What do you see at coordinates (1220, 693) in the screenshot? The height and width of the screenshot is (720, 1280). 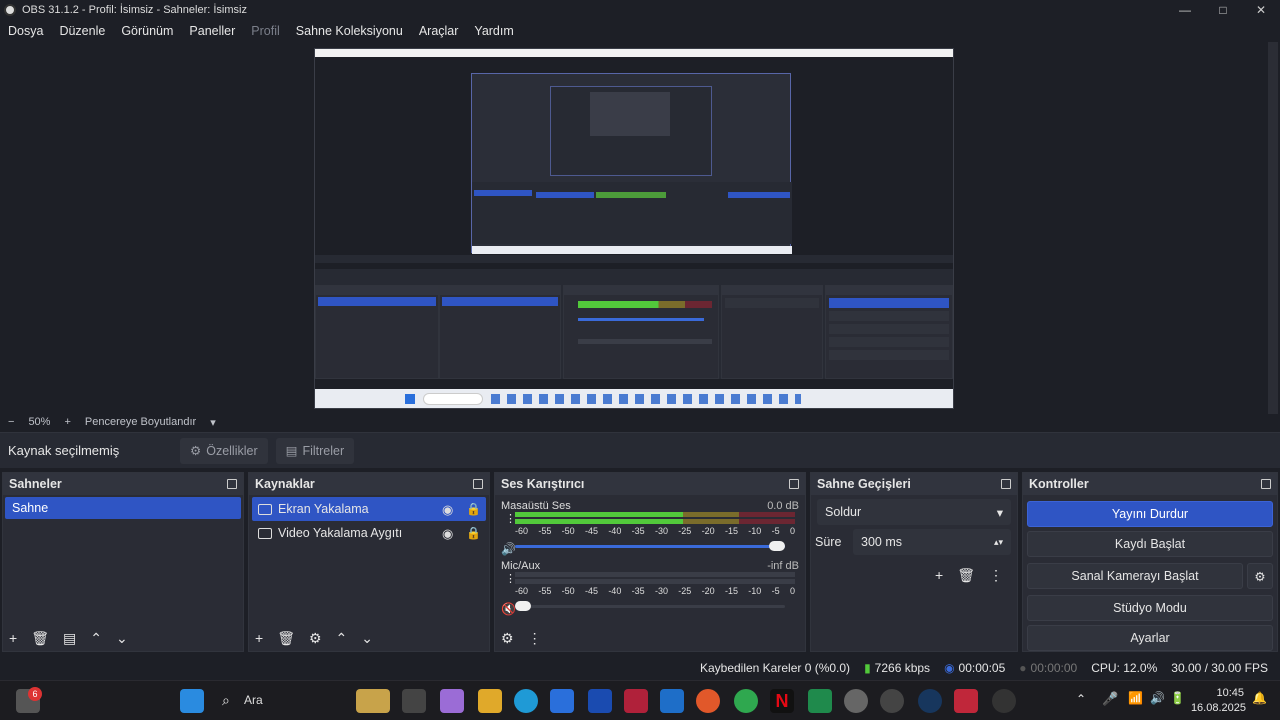 I see `clock-time: 10:45` at bounding box center [1220, 693].